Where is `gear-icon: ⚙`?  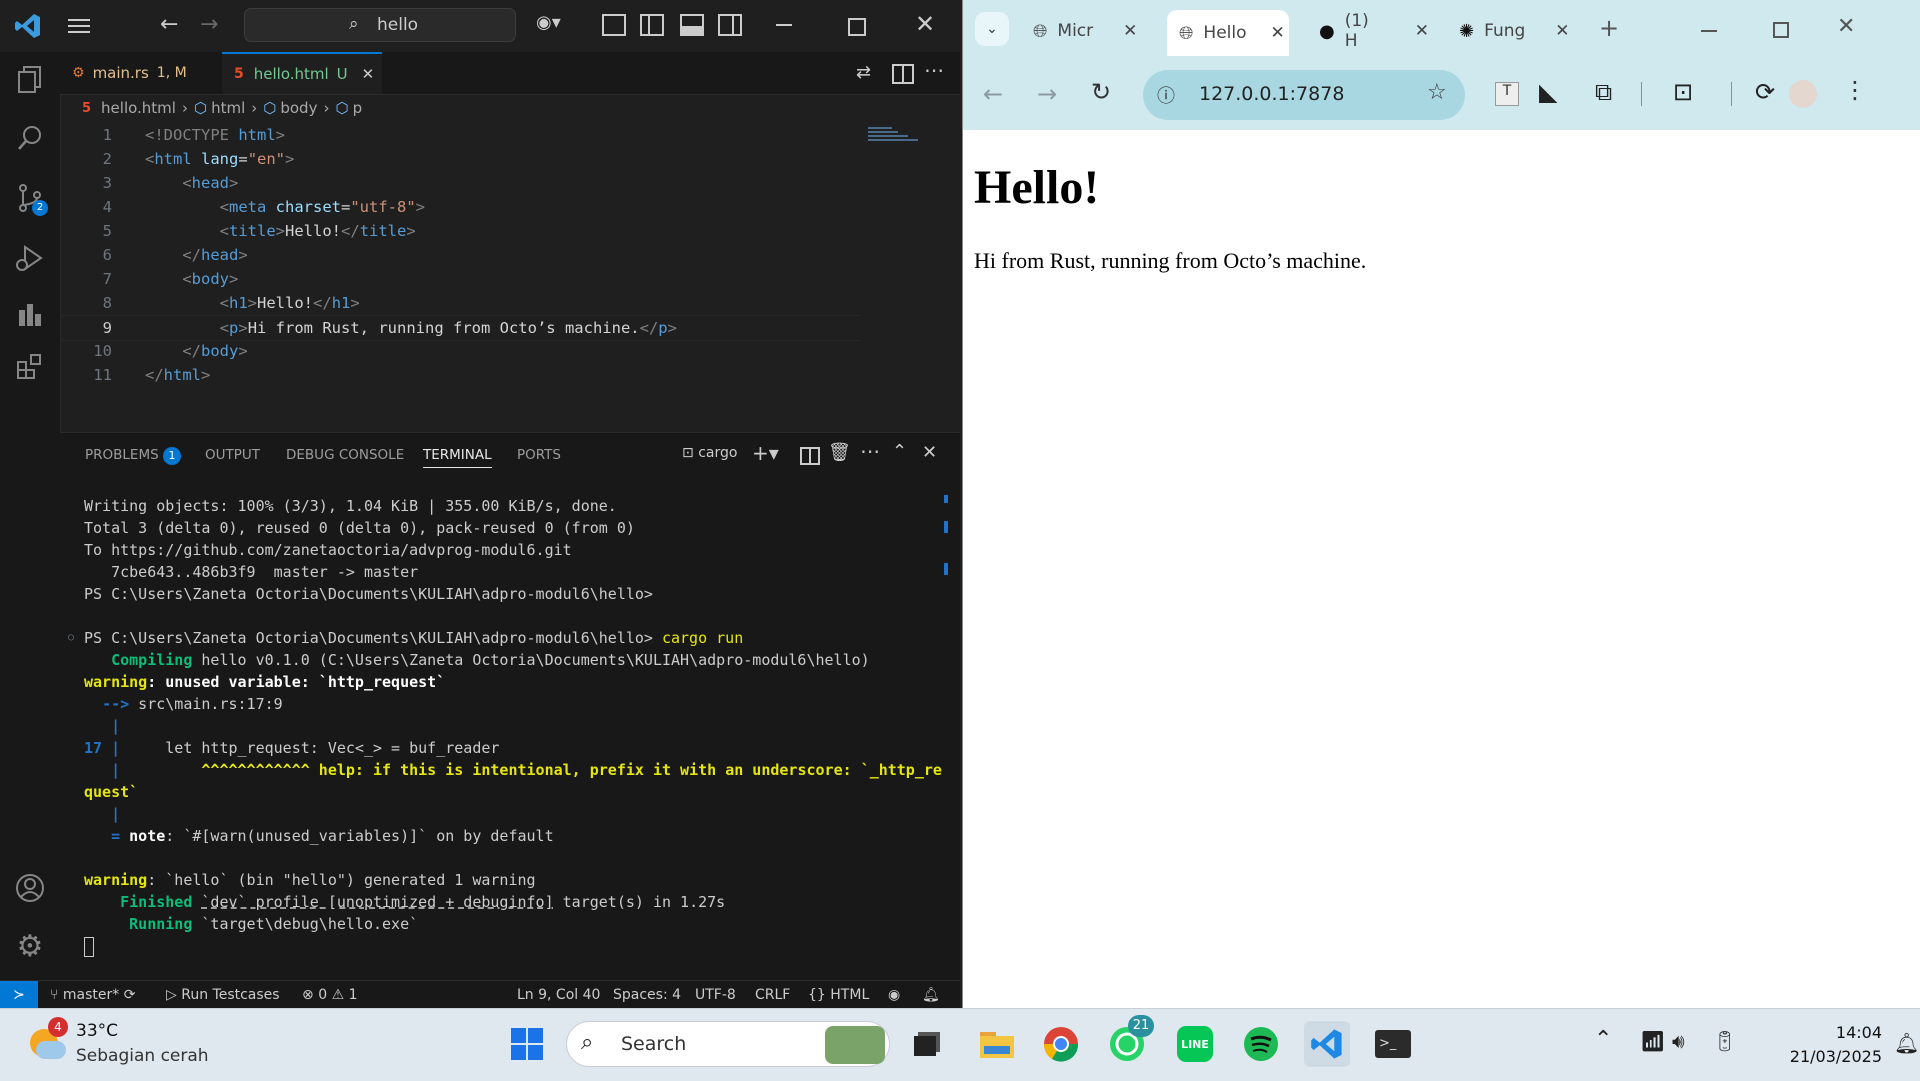
gear-icon: ⚙ is located at coordinates (30, 946).